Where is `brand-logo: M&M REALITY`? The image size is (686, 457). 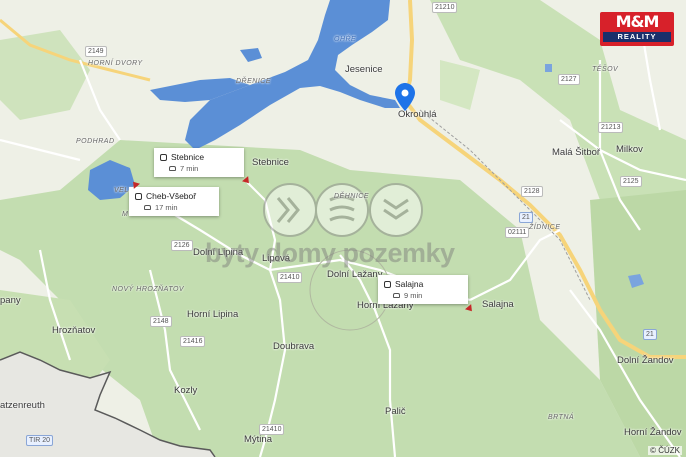 brand-logo: M&M REALITY is located at coordinates (637, 29).